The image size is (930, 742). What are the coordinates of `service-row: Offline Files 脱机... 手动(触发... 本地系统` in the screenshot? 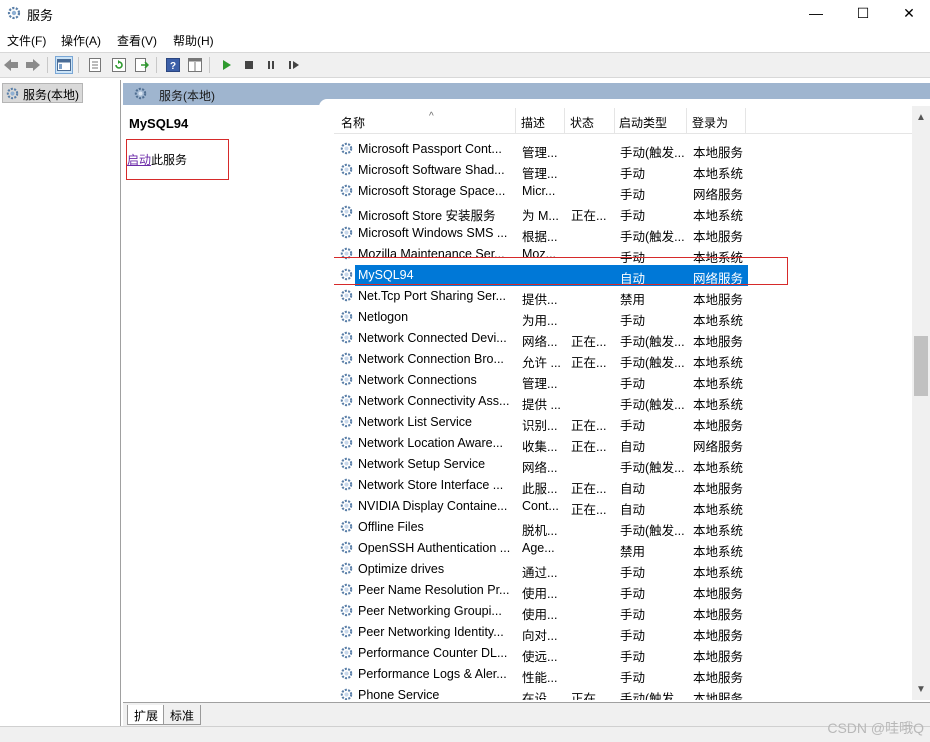 It's located at (623, 527).